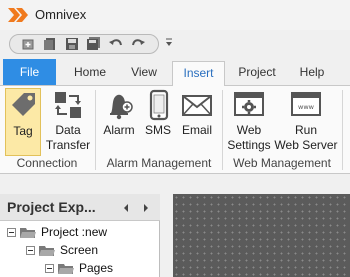  I want to click on tab-view: View, so click(144, 73).